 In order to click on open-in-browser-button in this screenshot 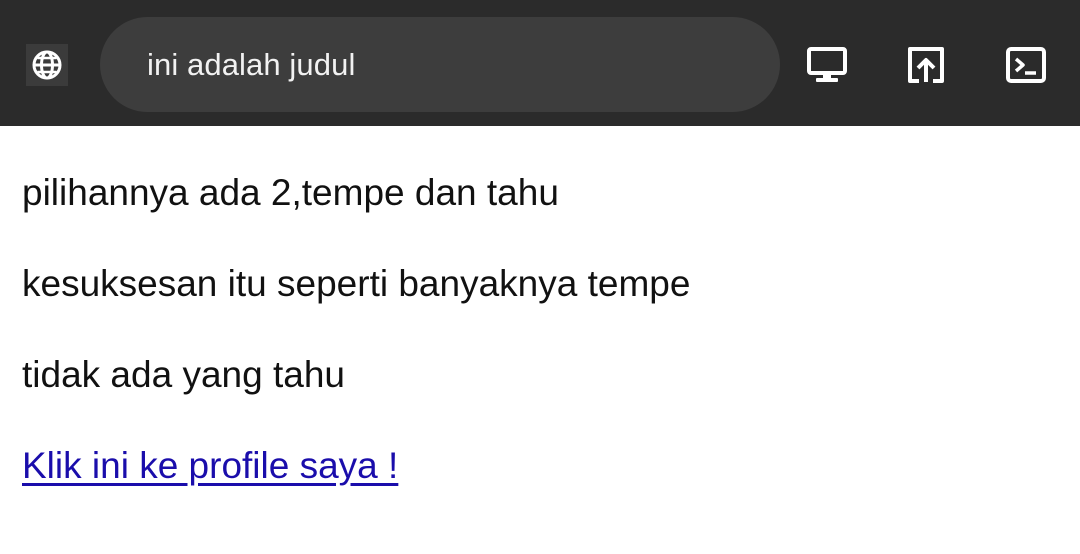, I will do `click(926, 65)`.